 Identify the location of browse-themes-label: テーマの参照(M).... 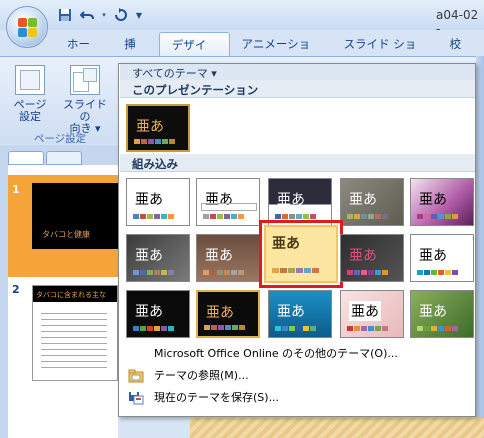
(201, 375).